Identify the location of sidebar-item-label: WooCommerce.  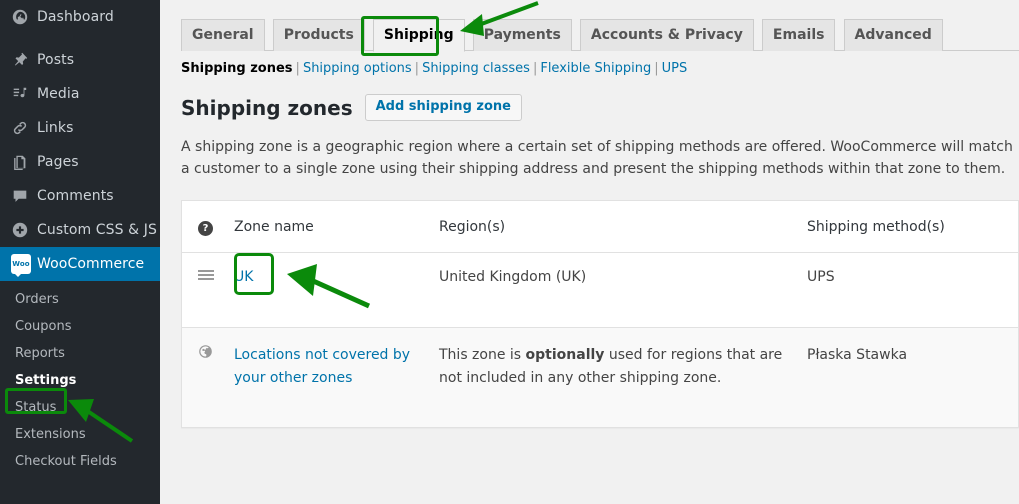
(91, 264).